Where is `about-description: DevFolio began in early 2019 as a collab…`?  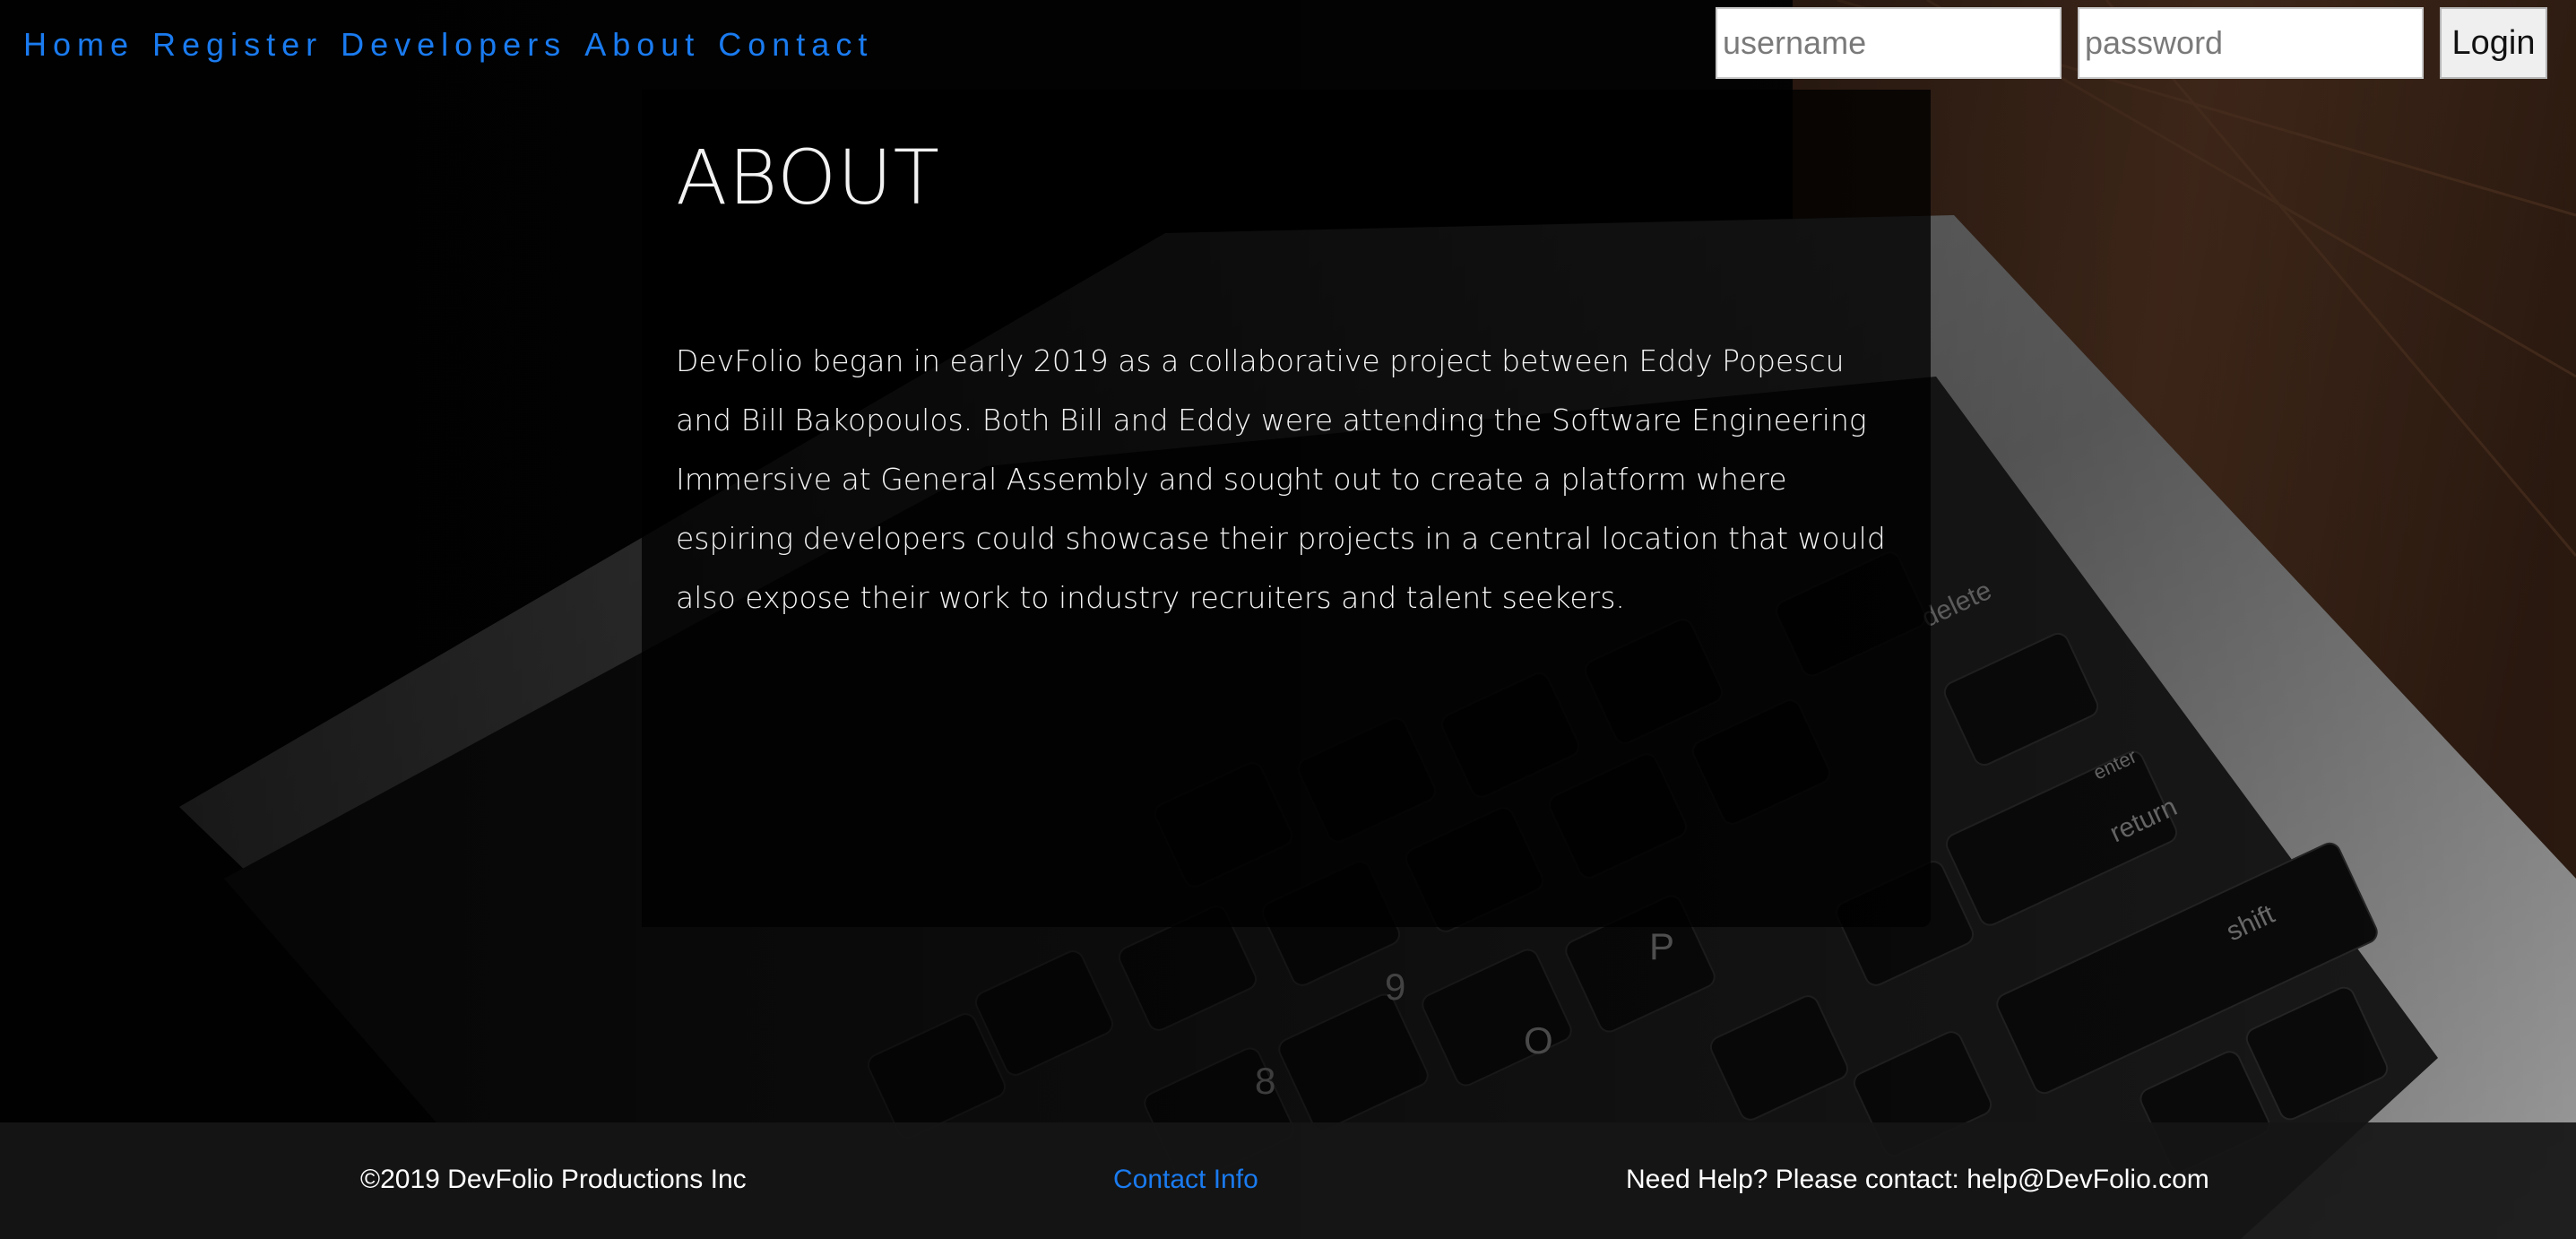 about-description: DevFolio began in early 2019 as a collab… is located at coordinates (1281, 479).